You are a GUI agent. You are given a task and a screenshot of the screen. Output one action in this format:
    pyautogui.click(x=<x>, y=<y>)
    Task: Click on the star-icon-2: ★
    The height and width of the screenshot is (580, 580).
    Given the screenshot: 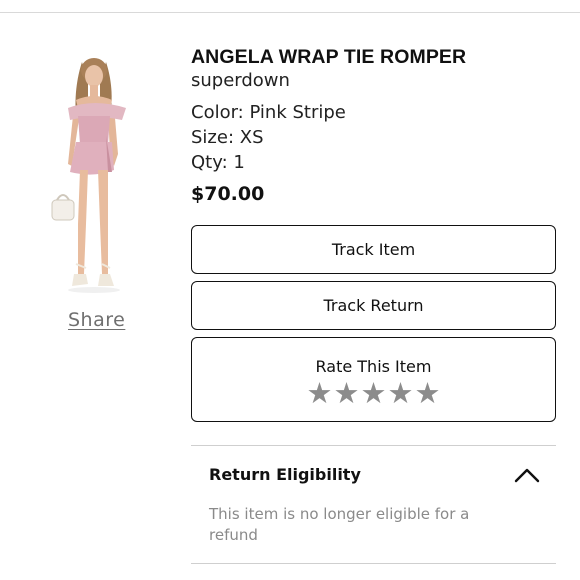 What is the action you would take?
    pyautogui.click(x=347, y=393)
    